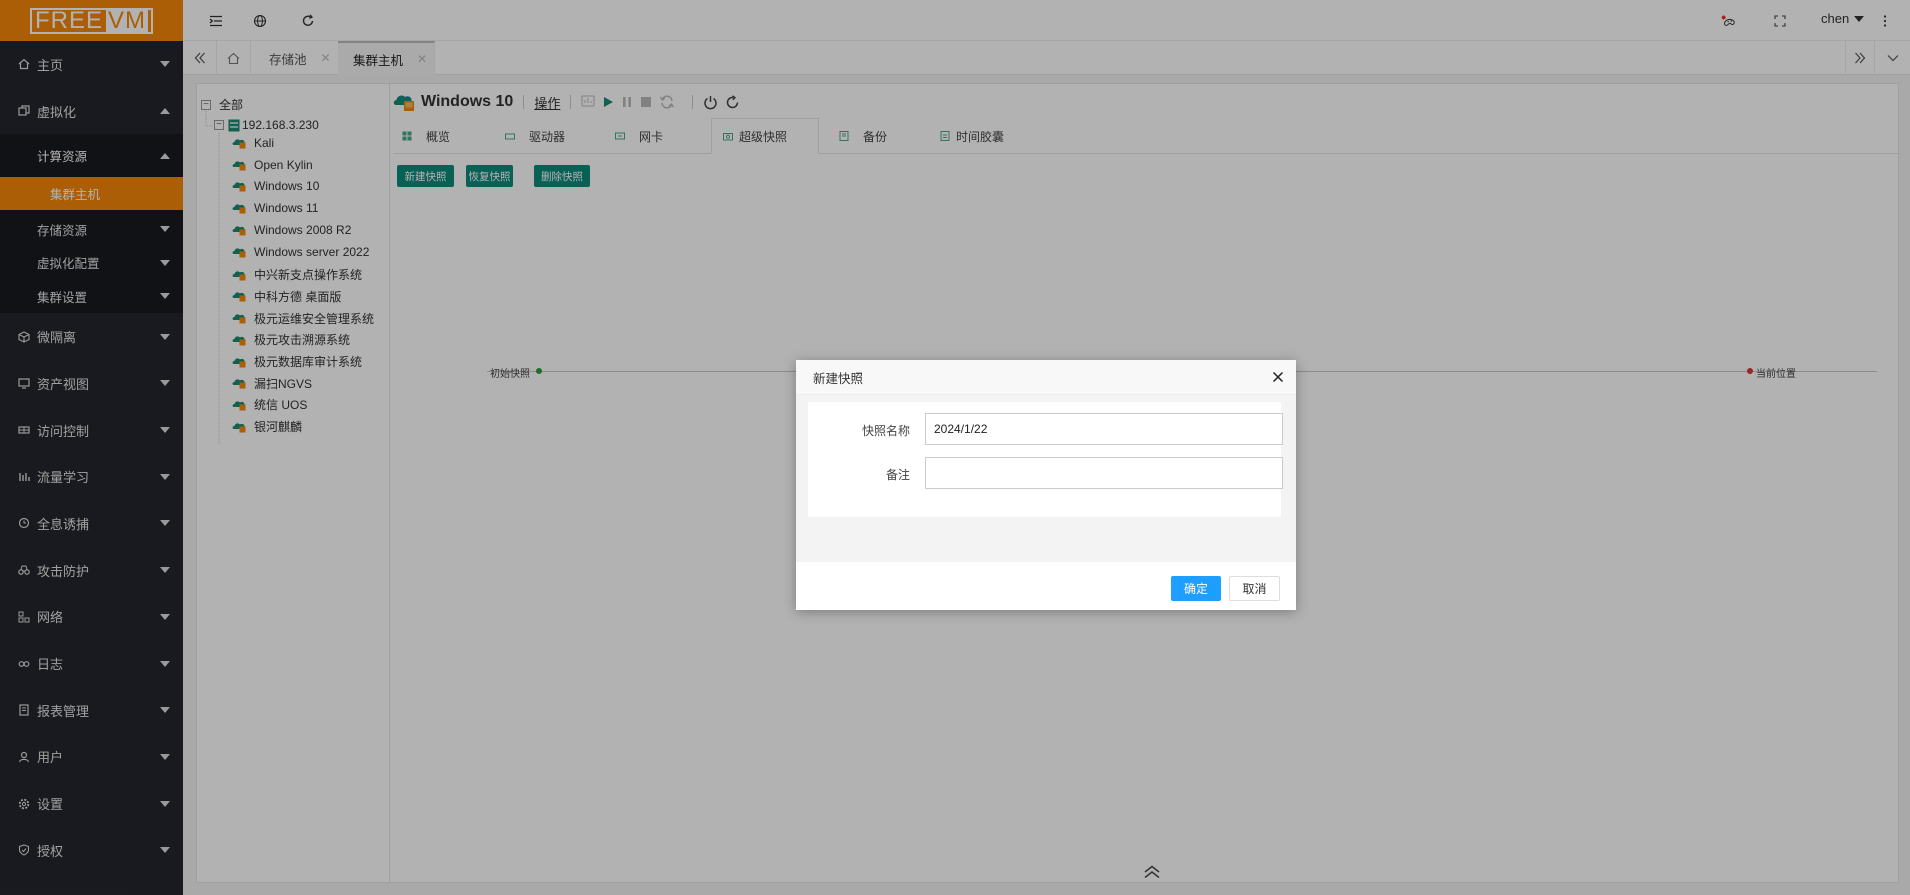 The width and height of the screenshot is (1910, 895). What do you see at coordinates (897, 475) in the screenshot?
I see `snapshot-note-label: 备注` at bounding box center [897, 475].